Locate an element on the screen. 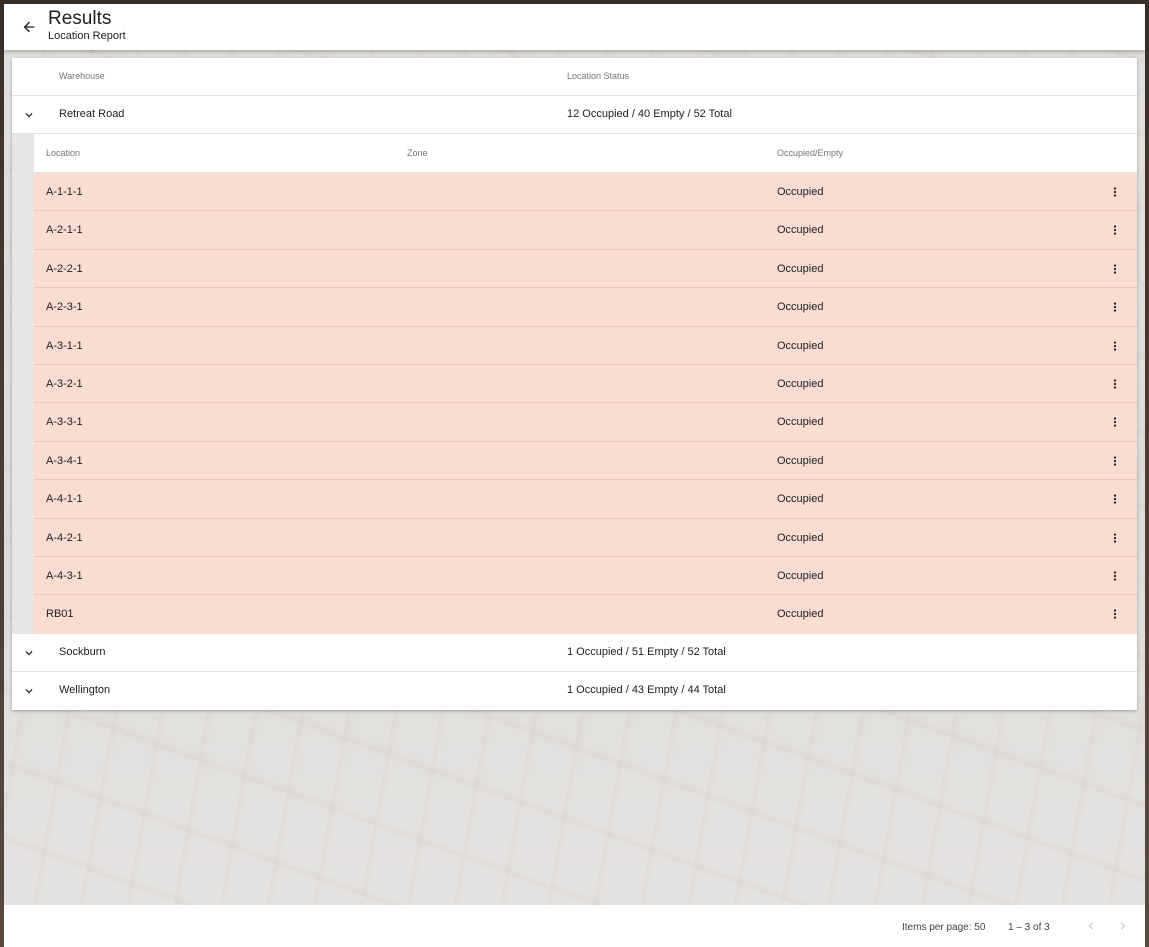  warehouse-name: Sockburn is located at coordinates (82, 651).